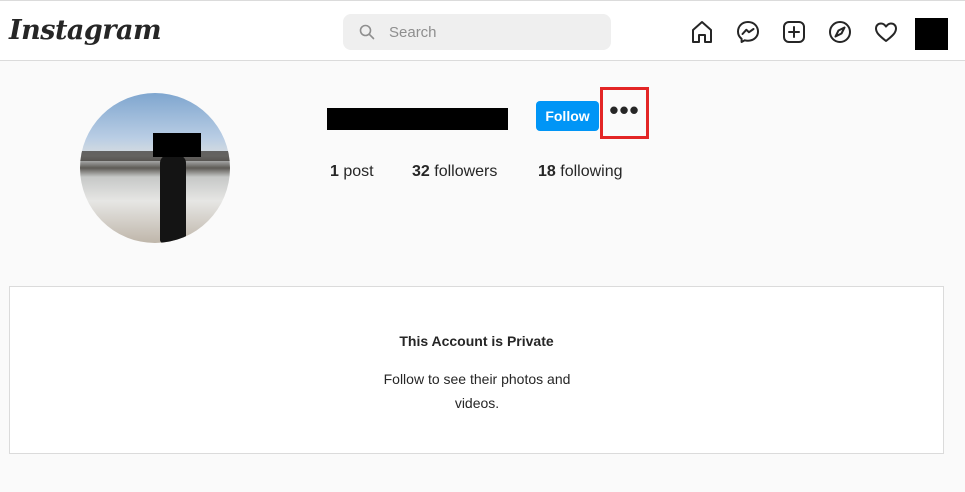  I want to click on following-count-label: following, so click(591, 171).